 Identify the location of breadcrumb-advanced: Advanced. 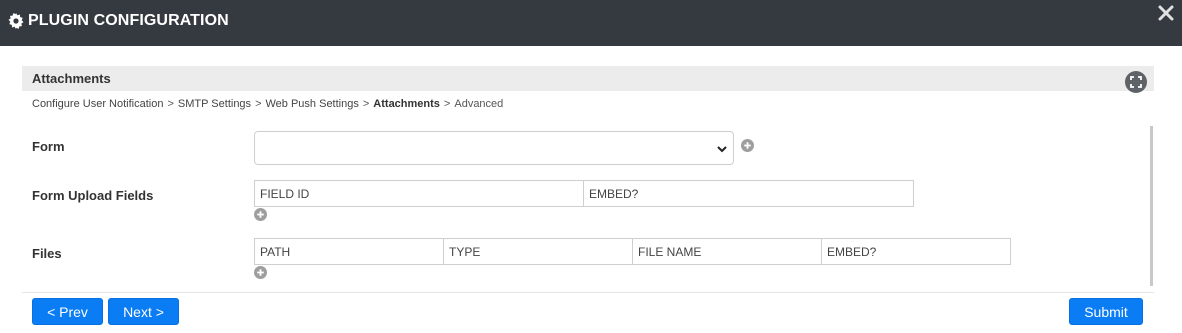
(478, 104).